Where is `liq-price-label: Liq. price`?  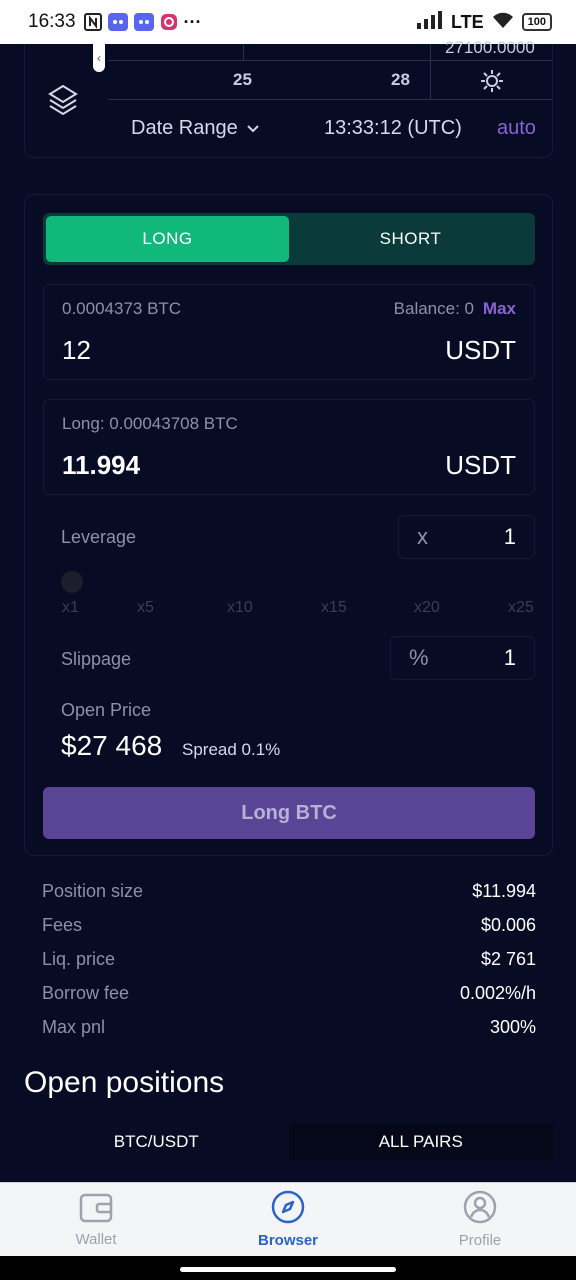 liq-price-label: Liq. price is located at coordinates (79, 958).